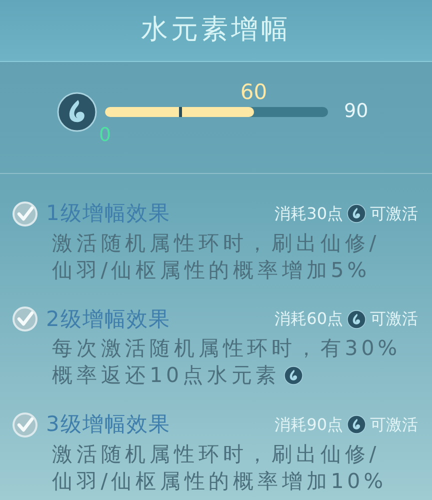 This screenshot has height=500, width=432. I want to click on description-text: 仙羽/仙枢属性的概率增加10%, so click(219, 481).